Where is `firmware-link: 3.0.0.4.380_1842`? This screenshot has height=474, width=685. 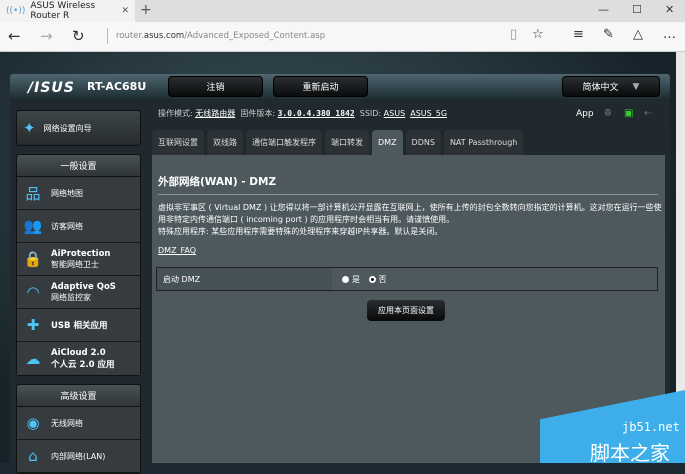 firmware-link: 3.0.0.4.380_1842 is located at coordinates (316, 113).